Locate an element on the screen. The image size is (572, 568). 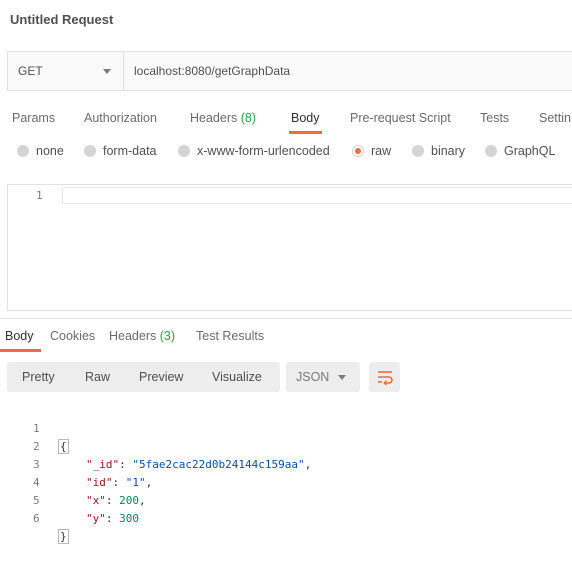
code-line: 3 "id": "1", is located at coordinates (286, 463).